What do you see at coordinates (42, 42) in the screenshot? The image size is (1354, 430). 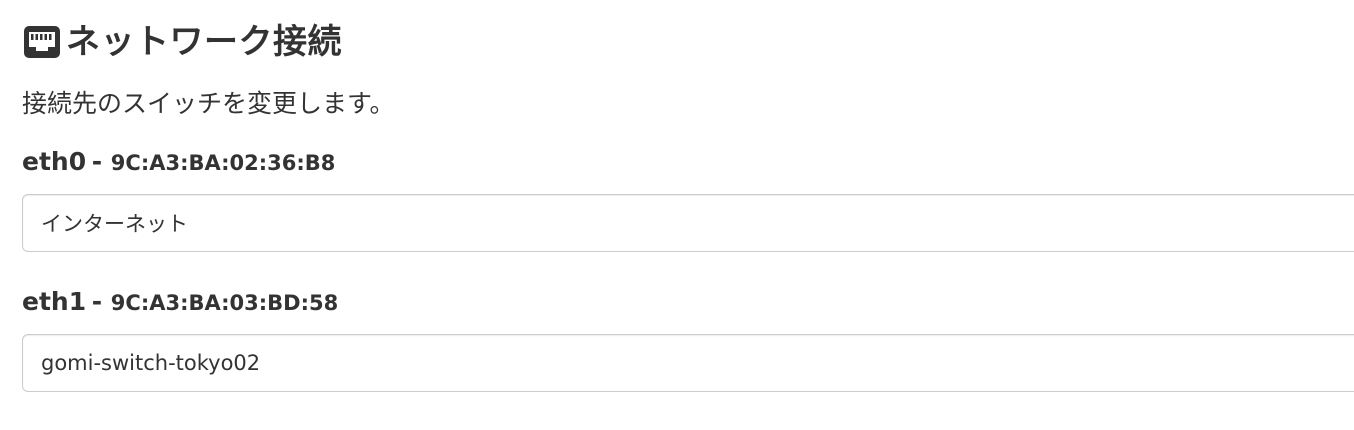 I see `ethernet-port-icon` at bounding box center [42, 42].